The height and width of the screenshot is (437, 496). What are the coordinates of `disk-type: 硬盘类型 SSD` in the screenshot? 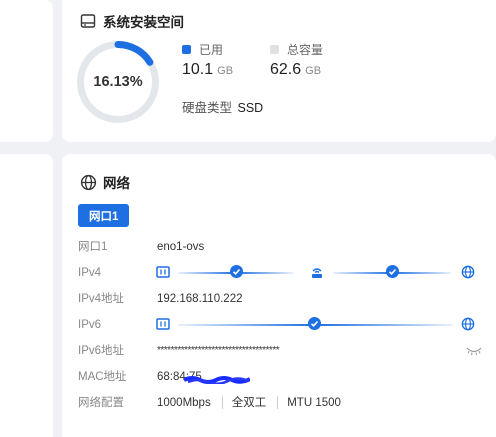 It's located at (222, 106).